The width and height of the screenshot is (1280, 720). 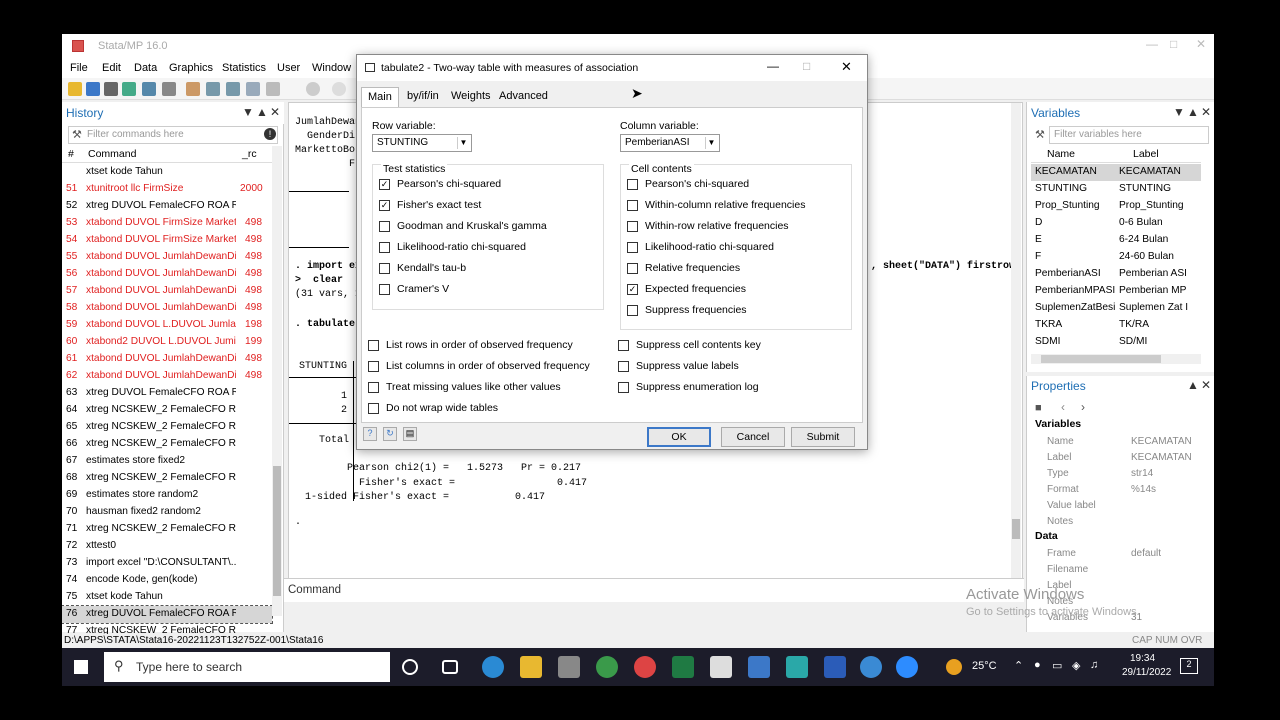 I want to click on tray-chevron-icon: ⌃, so click(x=1018, y=665).